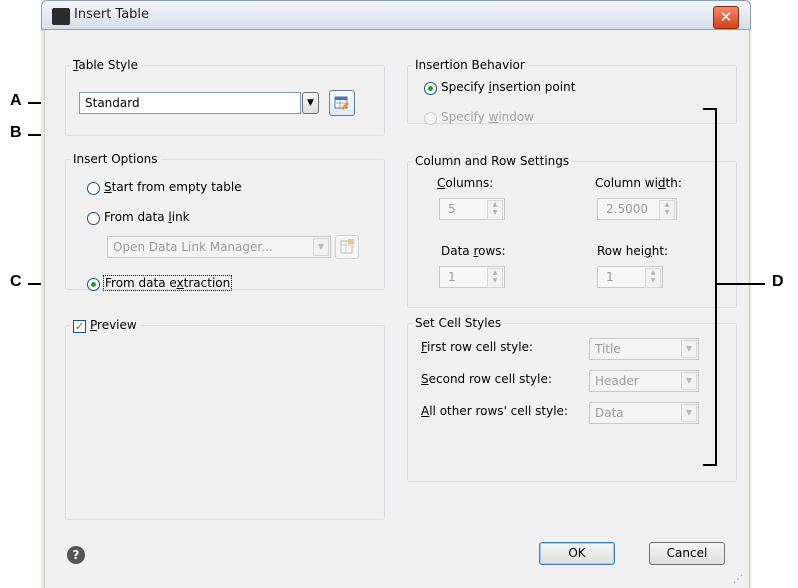 Image resolution: width=798 pixels, height=588 pixels. I want to click on window-title: Insert Table, so click(112, 14).